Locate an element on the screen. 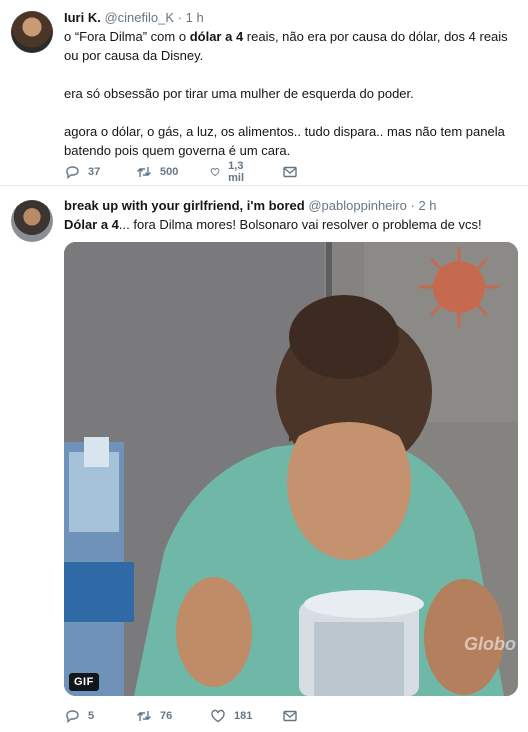 The width and height of the screenshot is (528, 732). bold-text: Dólar a 4 is located at coordinates (91, 224).